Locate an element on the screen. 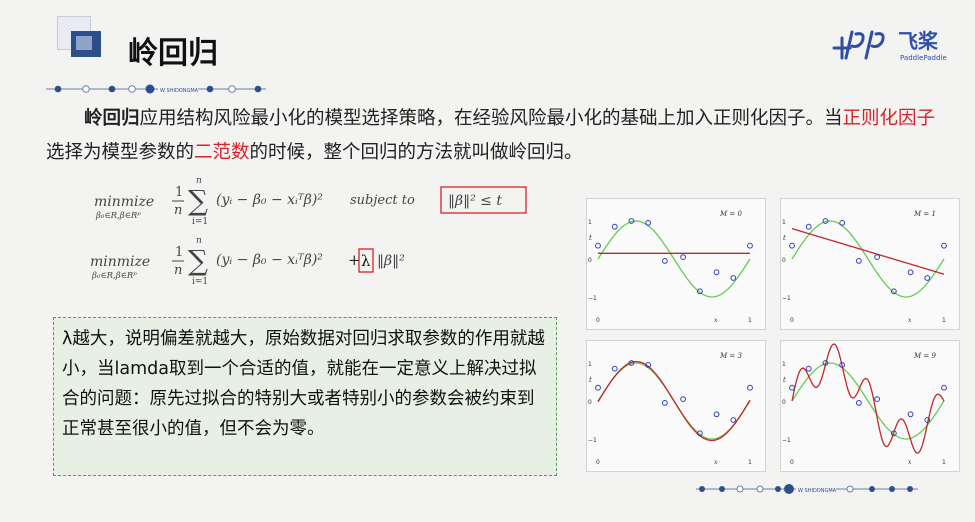 The width and height of the screenshot is (975, 522). footer-divider-text: W SHIDONGMA is located at coordinates (817, 491).